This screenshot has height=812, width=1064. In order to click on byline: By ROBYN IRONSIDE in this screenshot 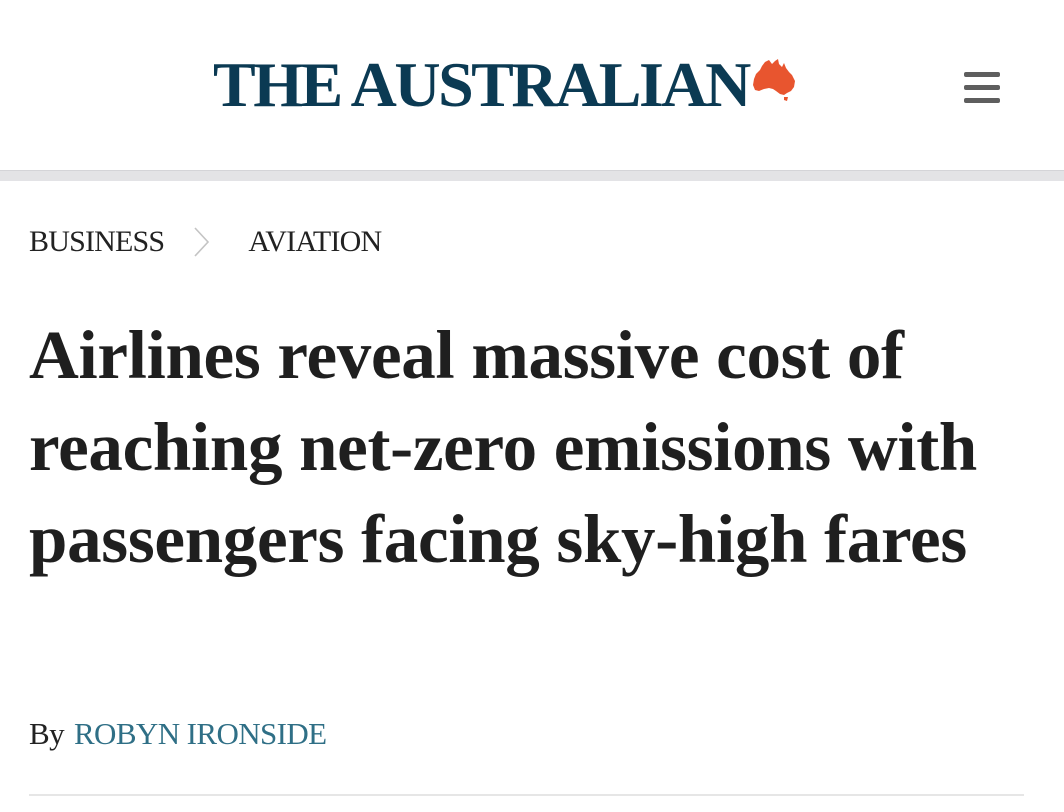, I will do `click(178, 734)`.